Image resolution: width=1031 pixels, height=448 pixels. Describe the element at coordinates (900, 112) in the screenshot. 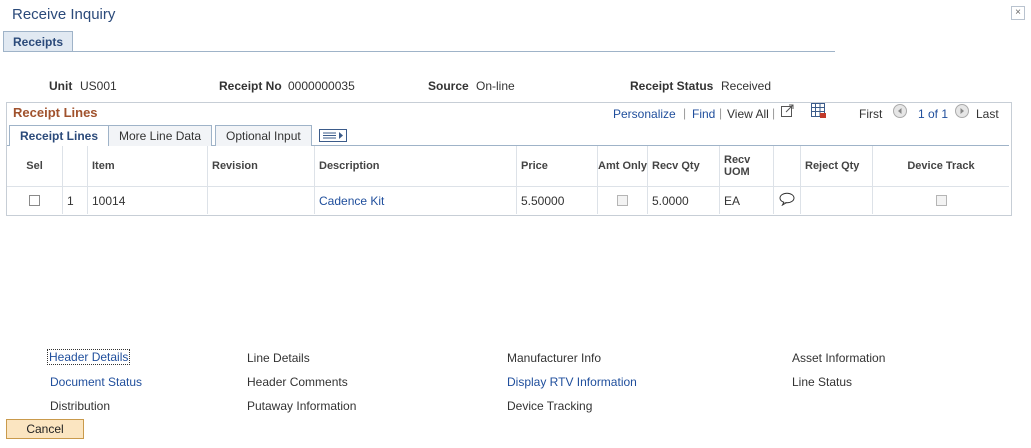

I see `previous-icon` at that location.